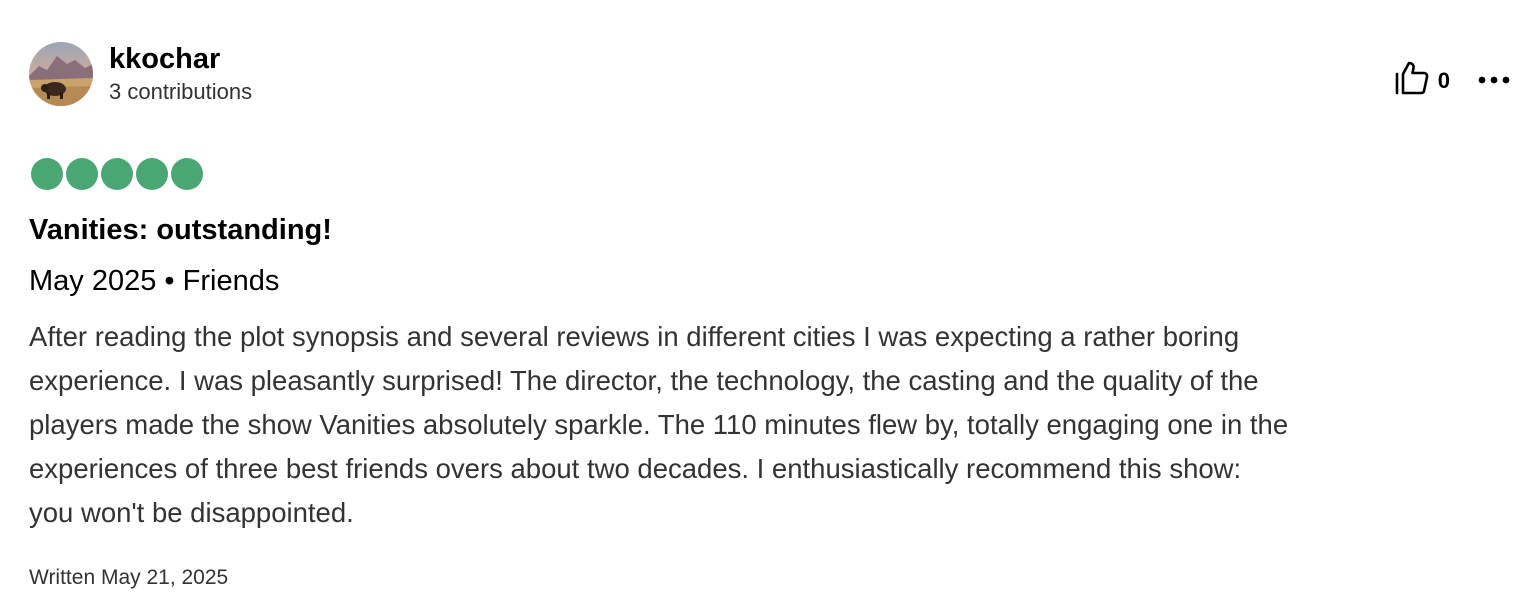  I want to click on author-meta: kkochar 3 contributions, so click(180, 74).